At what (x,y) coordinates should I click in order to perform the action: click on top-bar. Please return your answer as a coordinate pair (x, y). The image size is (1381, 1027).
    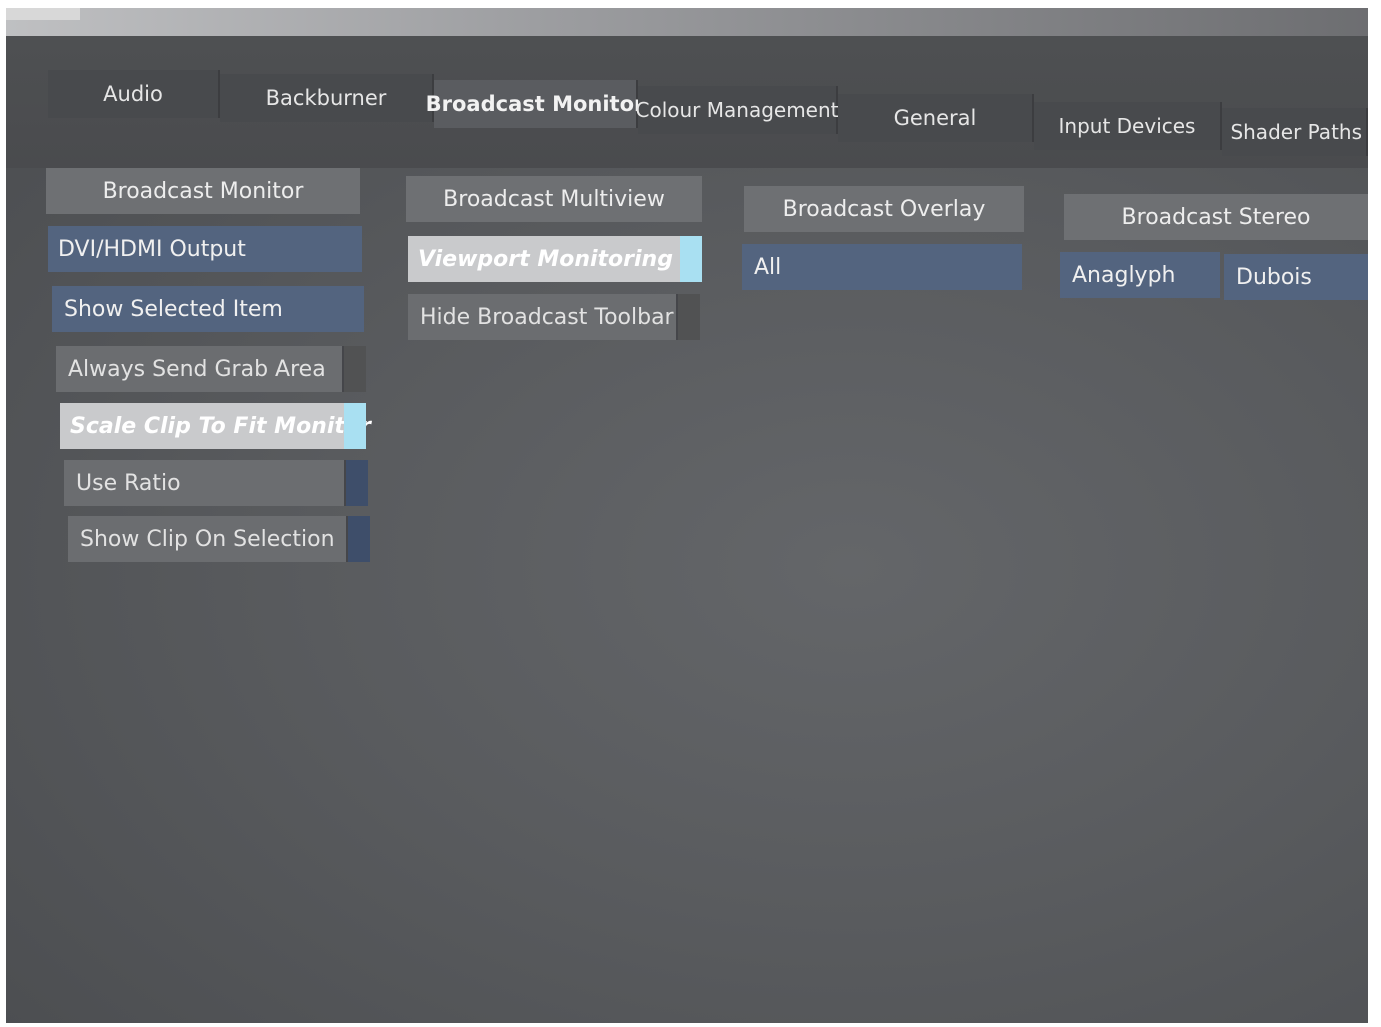
    Looking at the image, I should click on (687, 22).